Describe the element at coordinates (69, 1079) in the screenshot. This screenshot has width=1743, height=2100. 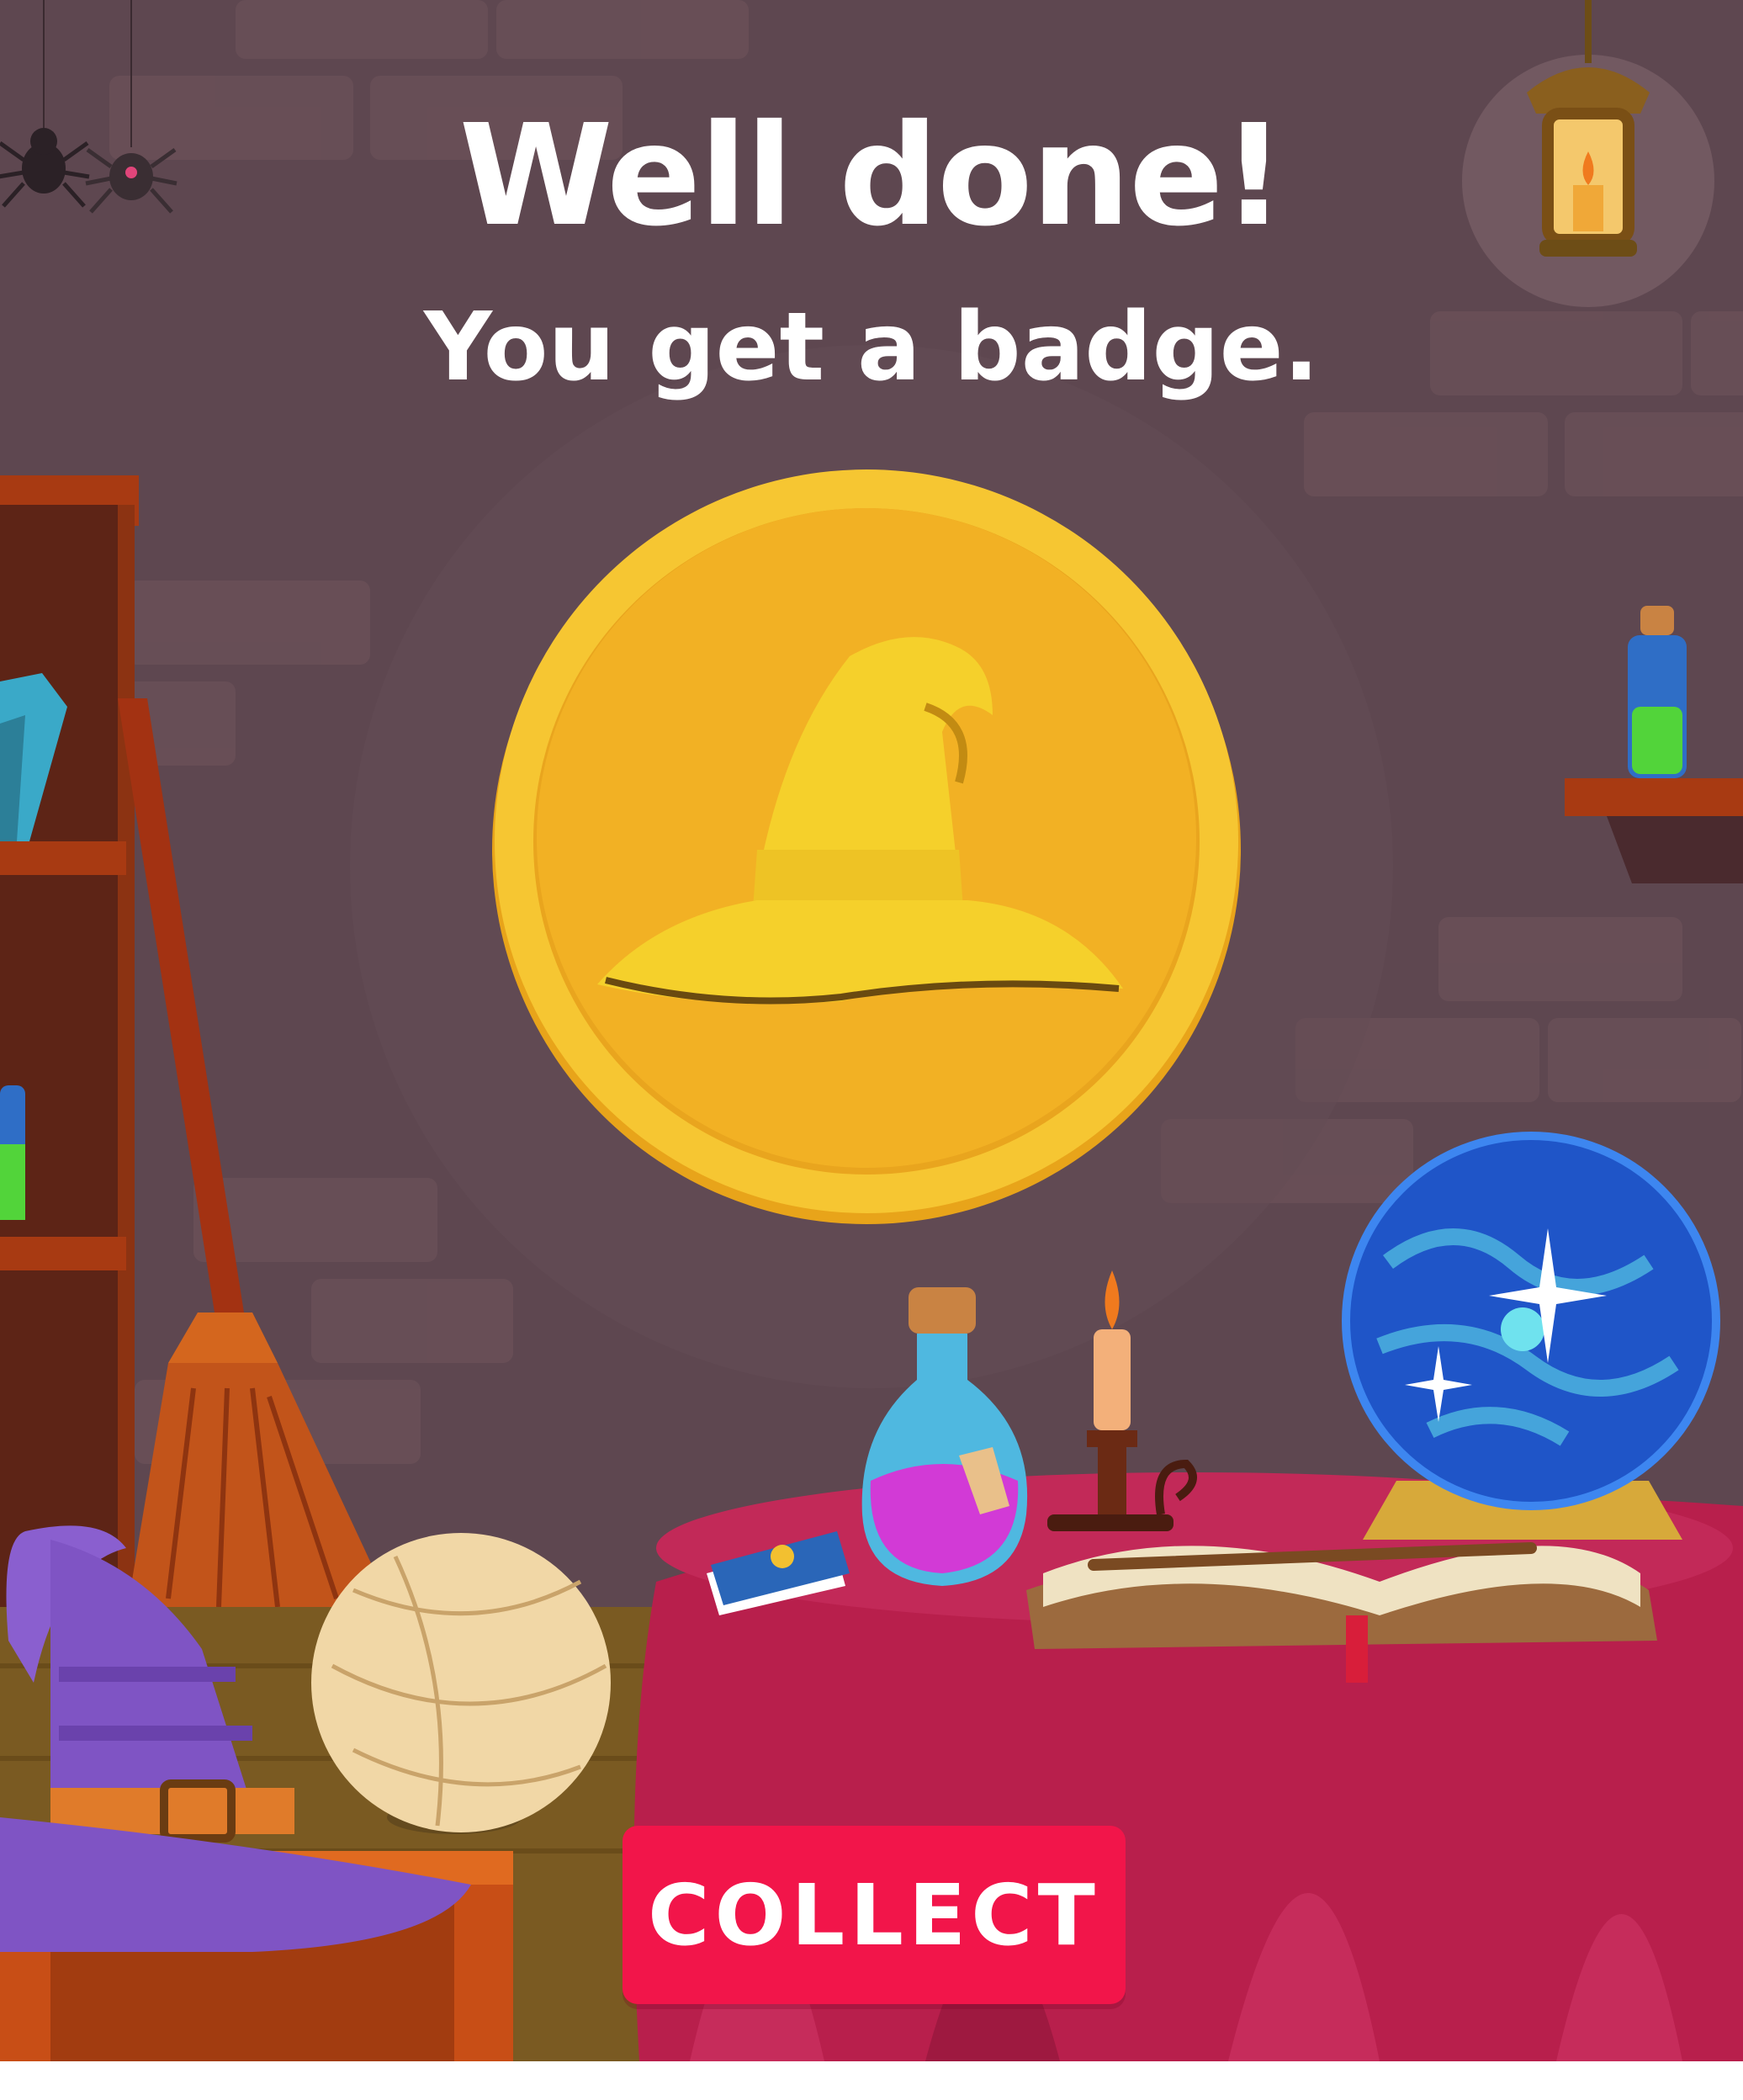
I see `bookshelf` at that location.